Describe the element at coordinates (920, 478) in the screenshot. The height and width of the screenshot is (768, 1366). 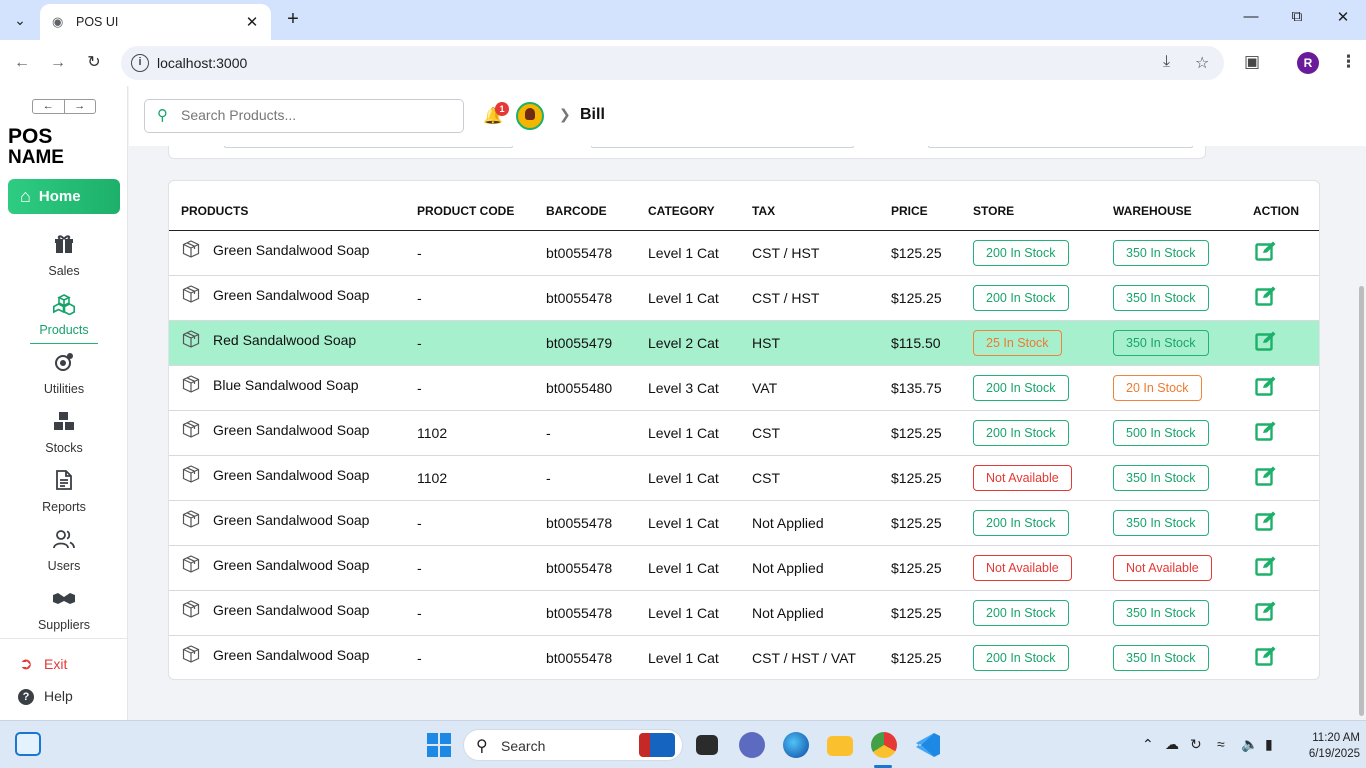
I see `price-cell: $125.25` at that location.